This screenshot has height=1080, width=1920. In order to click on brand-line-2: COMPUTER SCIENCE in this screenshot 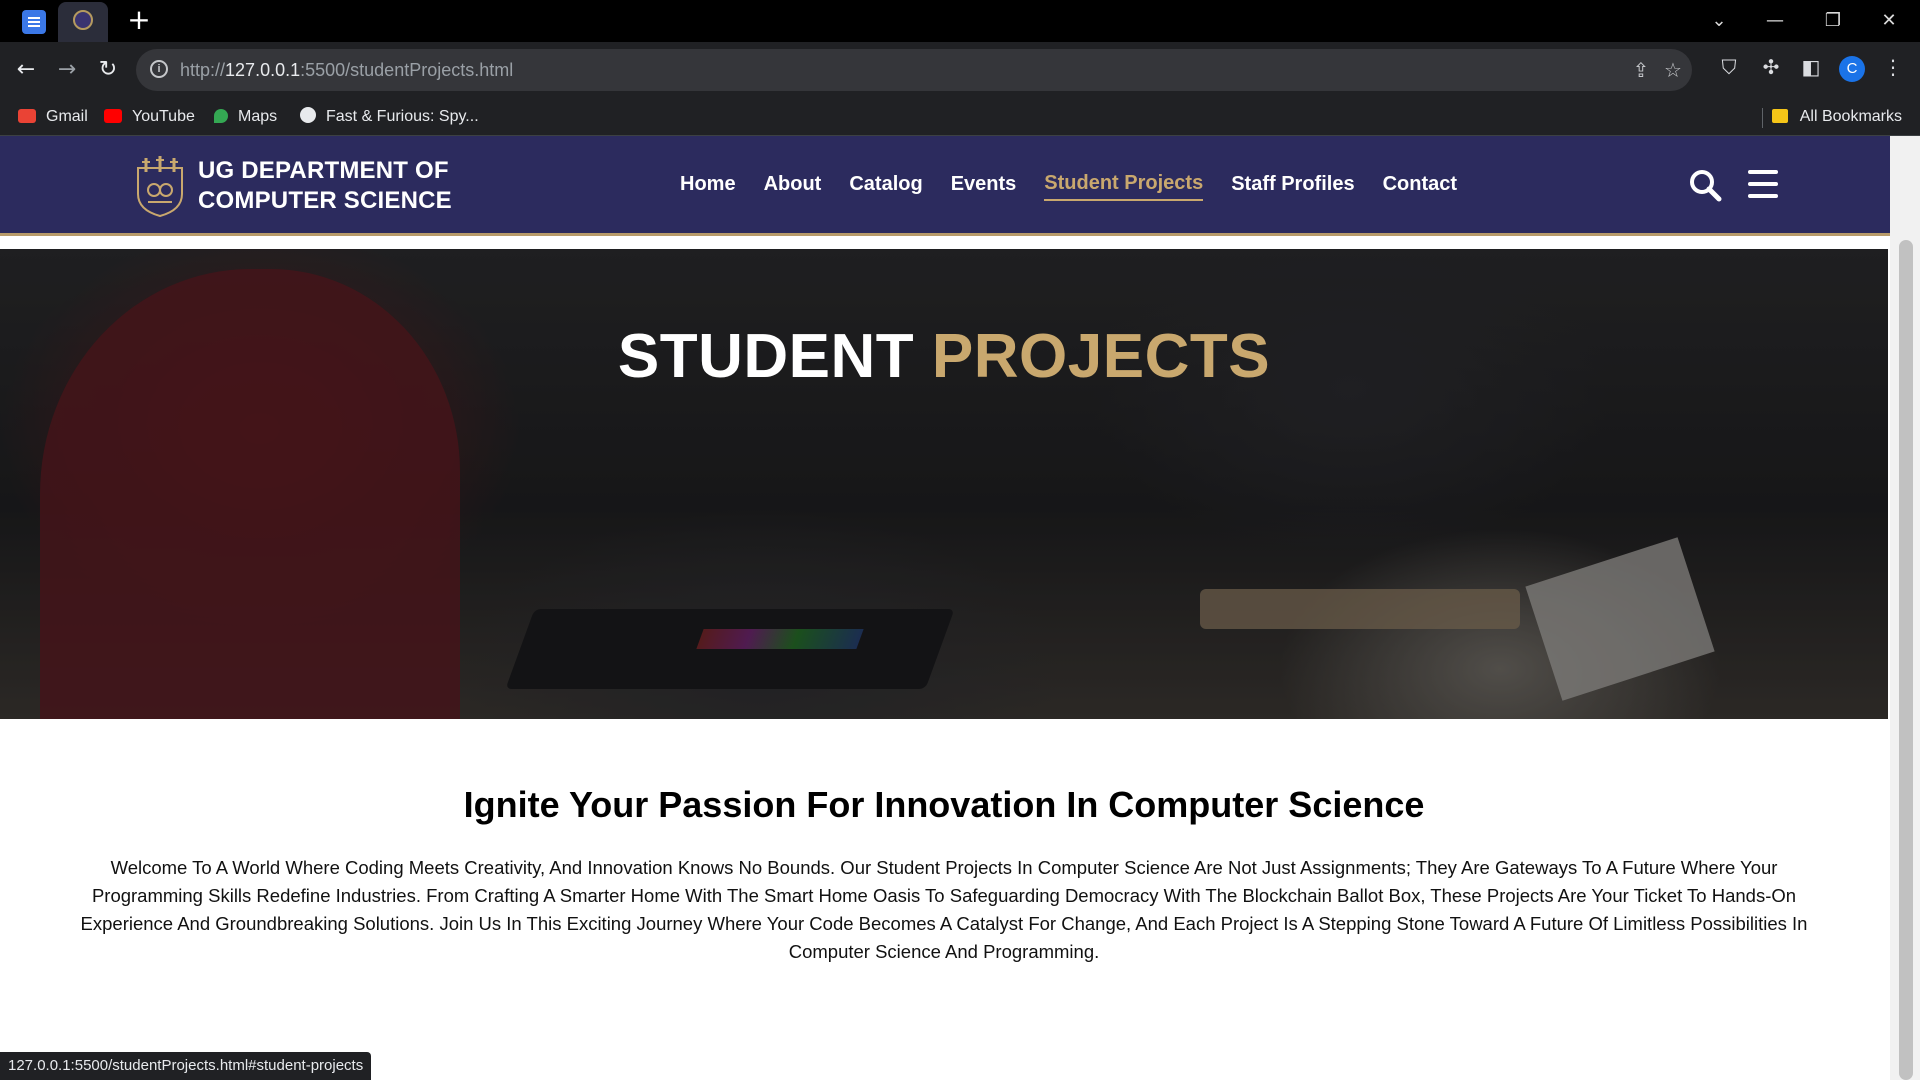, I will do `click(325, 200)`.